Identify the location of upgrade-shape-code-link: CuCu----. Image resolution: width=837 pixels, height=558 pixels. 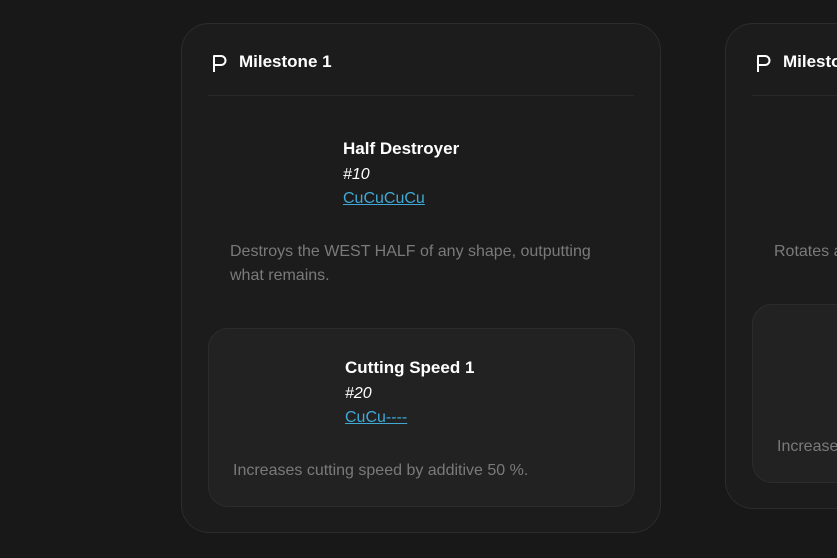
(376, 418).